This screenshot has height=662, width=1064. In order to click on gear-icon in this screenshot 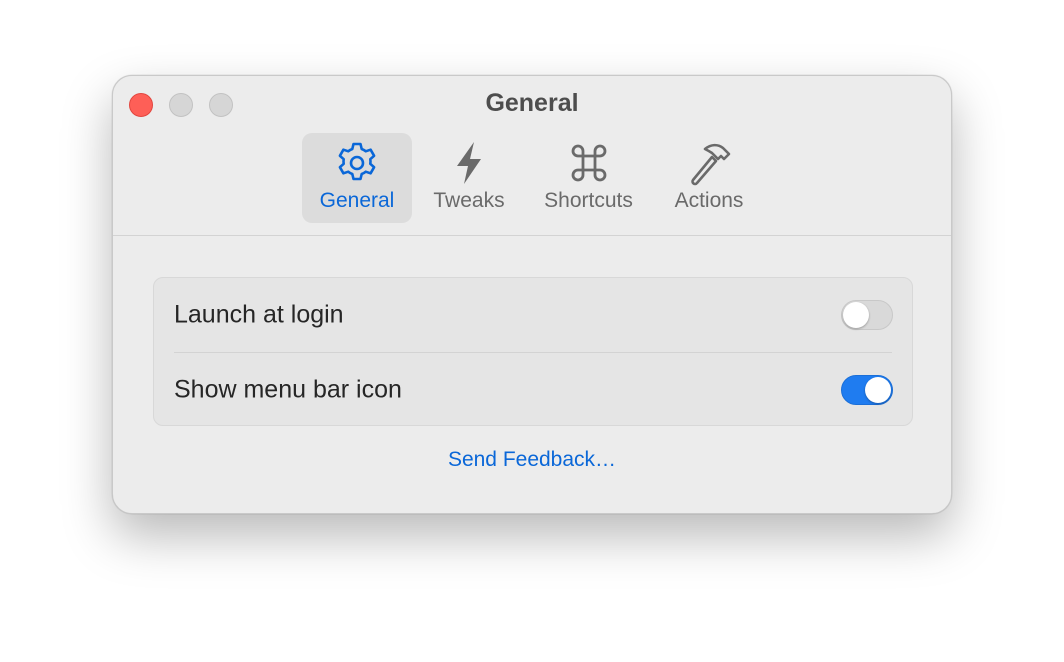, I will do `click(357, 161)`.